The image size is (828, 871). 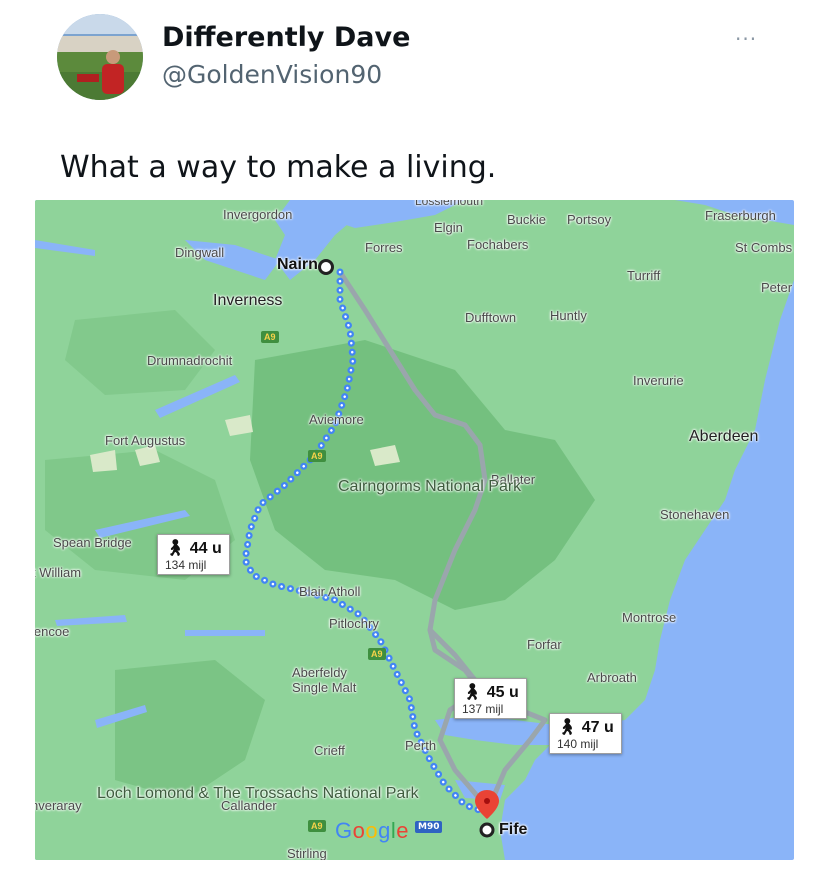 I want to click on route-time: 44 u, so click(x=205, y=548).